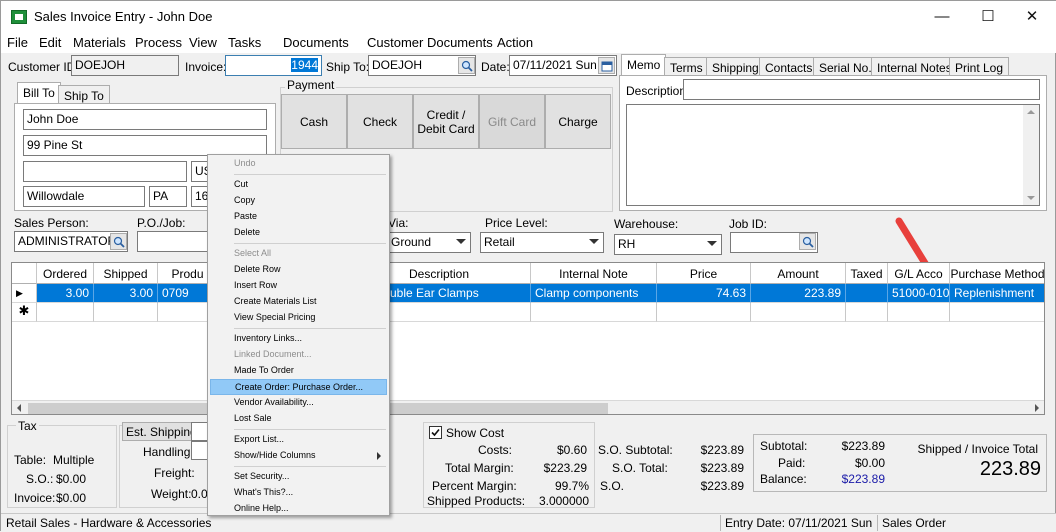 The image size is (1056, 532). I want to click on context-menu-item-cut: Cut, so click(298, 185).